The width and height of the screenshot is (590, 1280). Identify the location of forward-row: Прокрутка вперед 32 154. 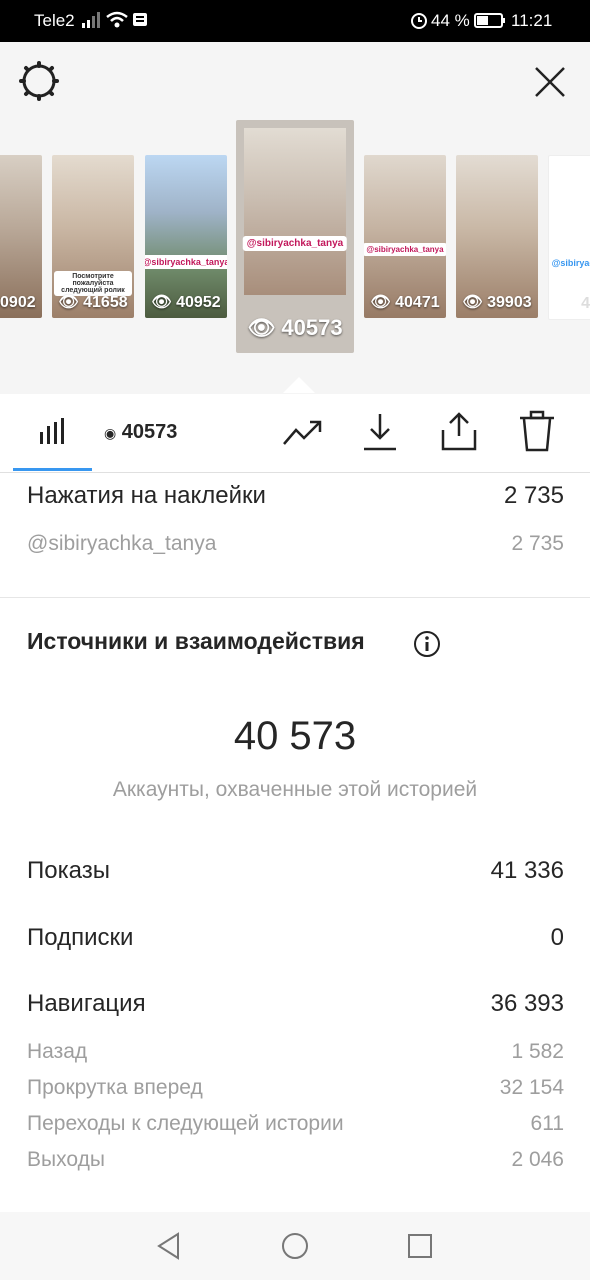
(295, 1088).